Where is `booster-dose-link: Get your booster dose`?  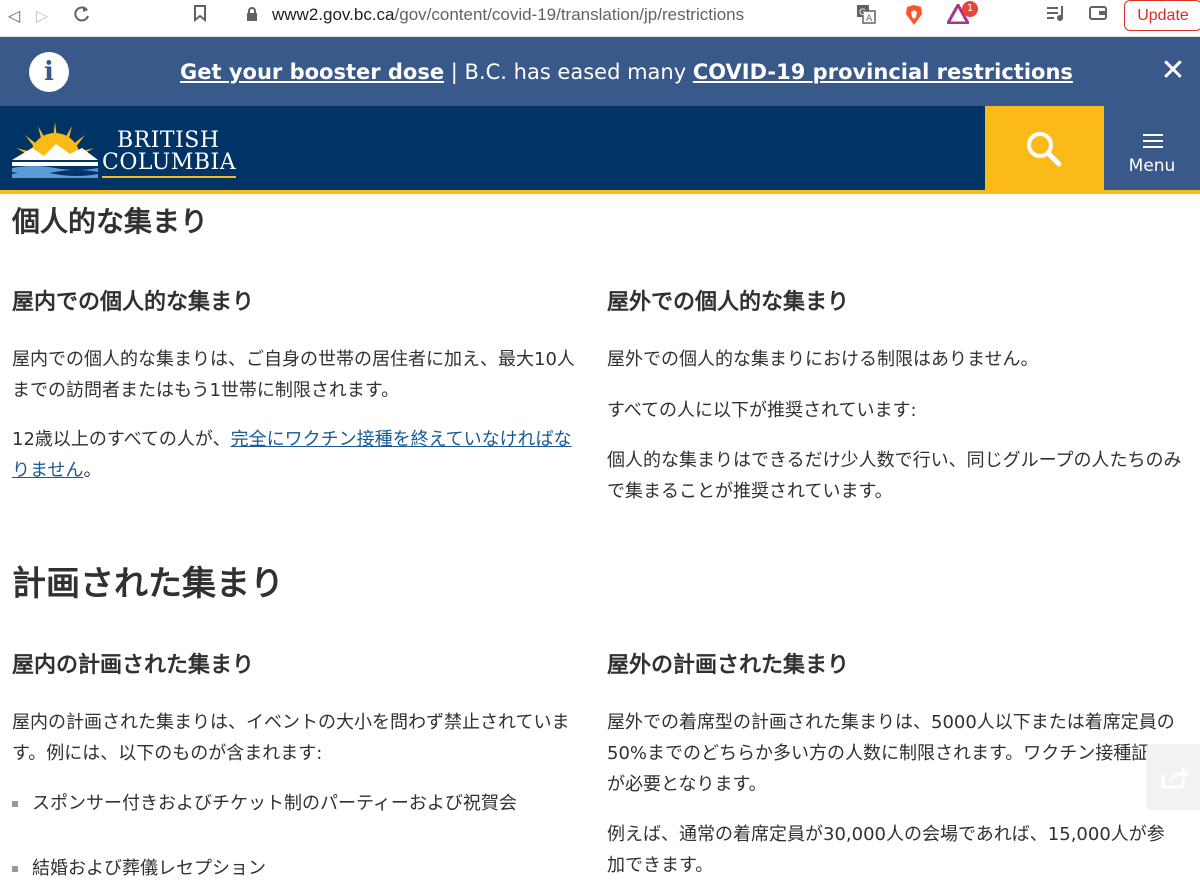
booster-dose-link: Get your booster dose is located at coordinates (312, 72).